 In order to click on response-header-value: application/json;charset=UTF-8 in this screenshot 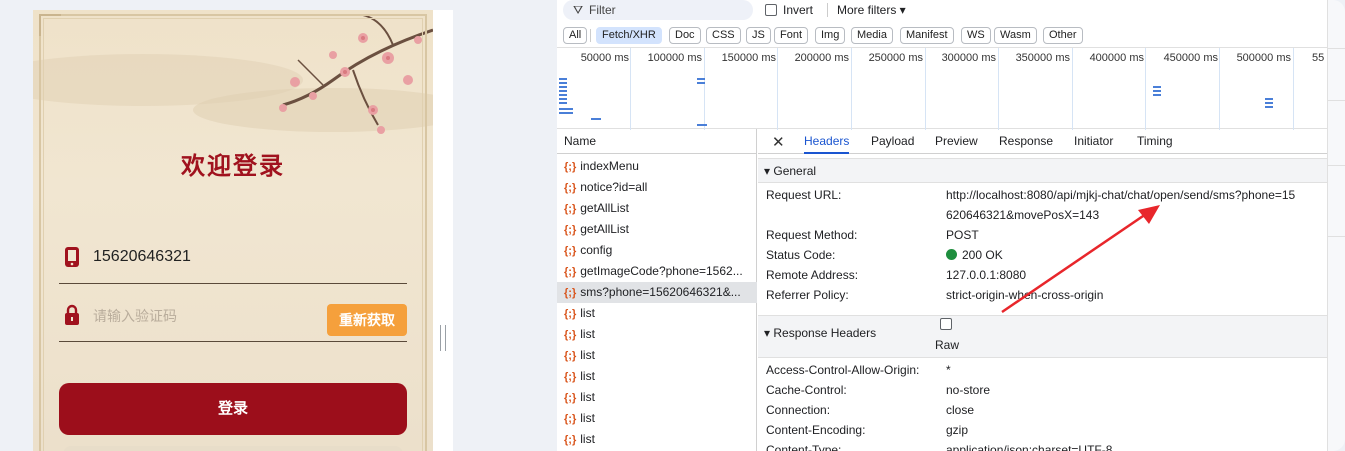, I will do `click(1029, 447)`.